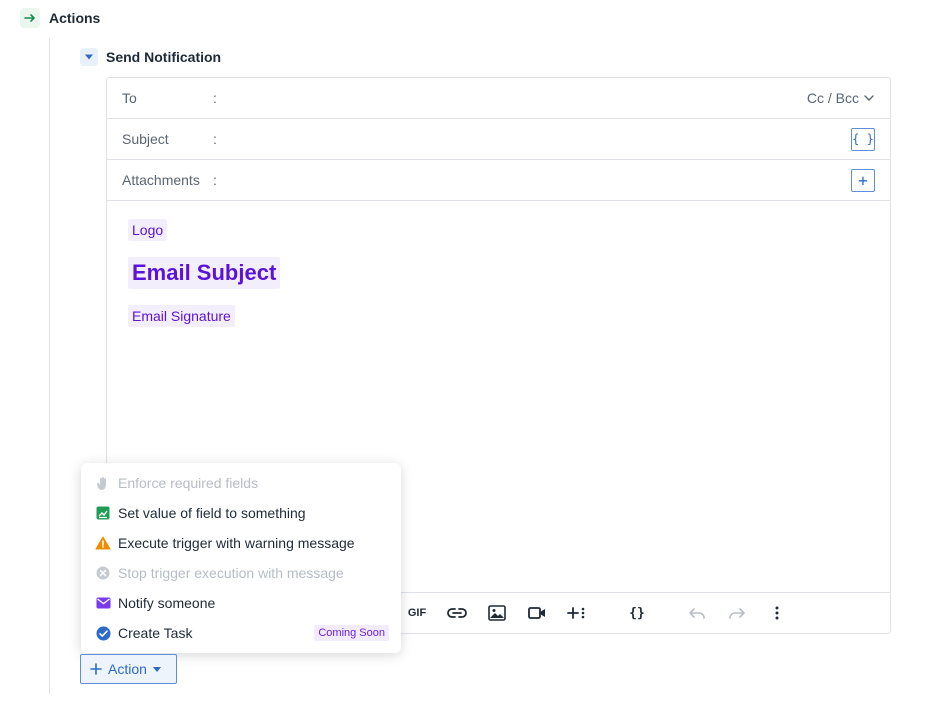 This screenshot has height=715, width=937. Describe the element at coordinates (351, 633) in the screenshot. I see `coming-soon-badge: Coming Soon` at that location.